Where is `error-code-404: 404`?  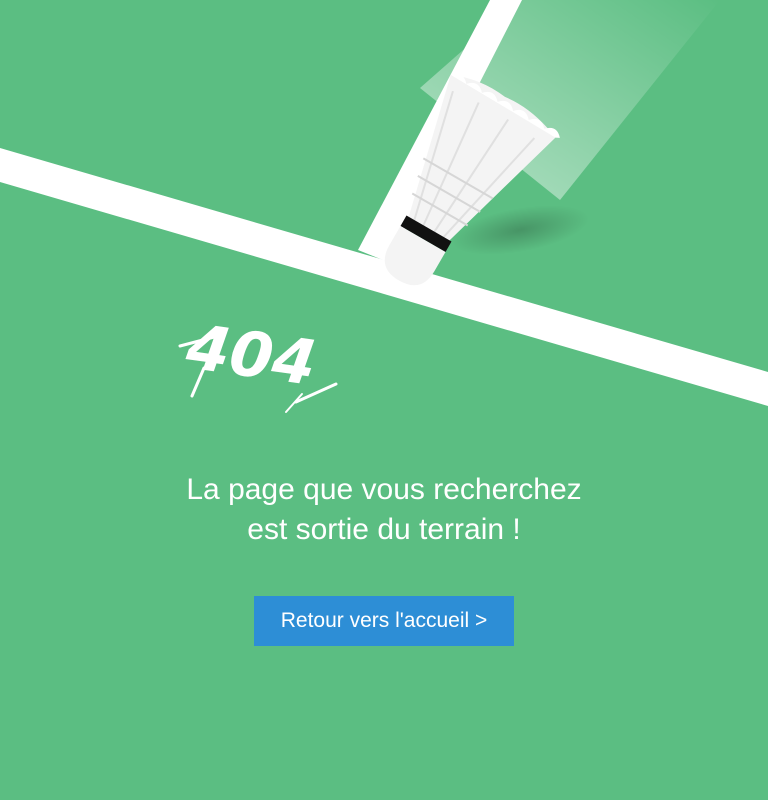 error-code-404: 404 is located at coordinates (258, 361).